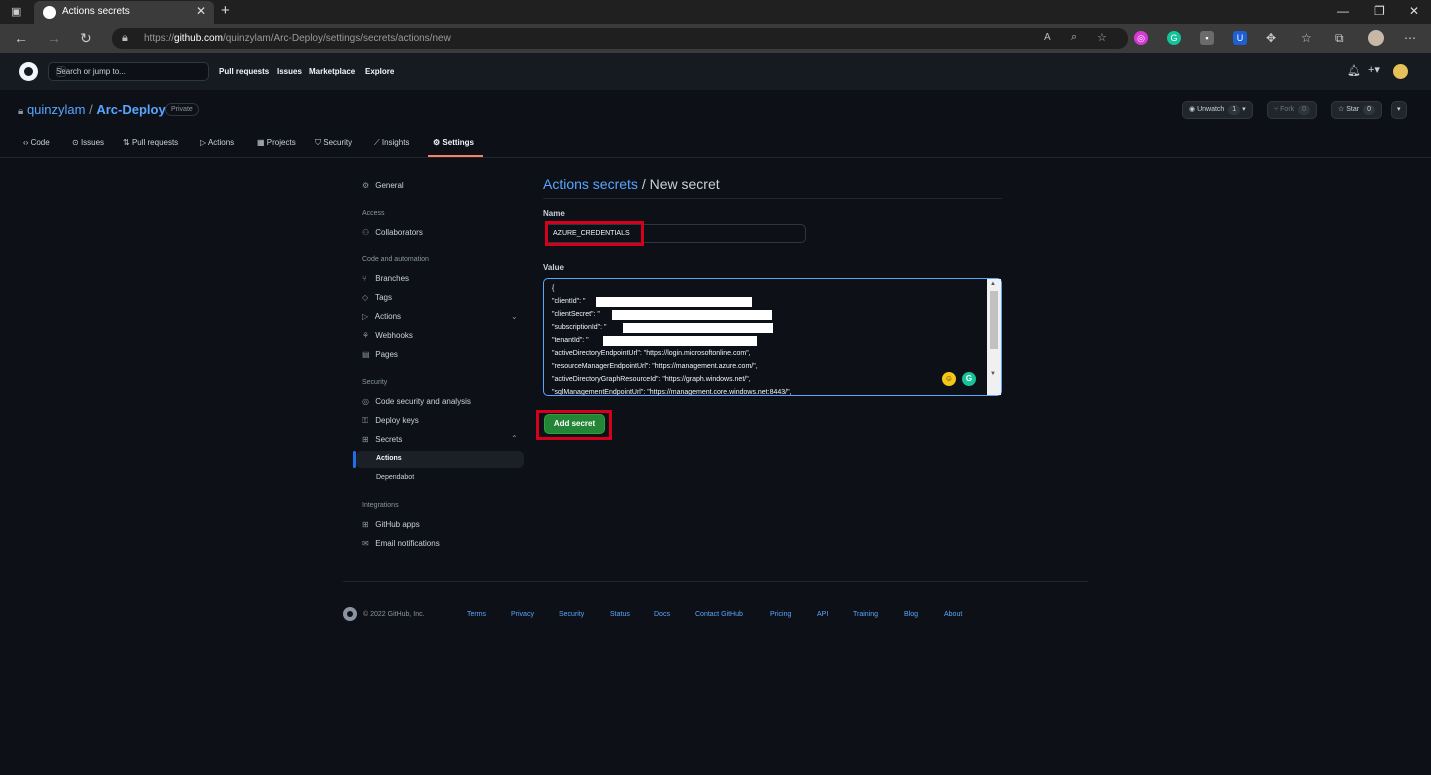 This screenshot has height=775, width=1431. What do you see at coordinates (394, 614) in the screenshot?
I see `footer-copyright: © 2022 GitHub, Inc.` at bounding box center [394, 614].